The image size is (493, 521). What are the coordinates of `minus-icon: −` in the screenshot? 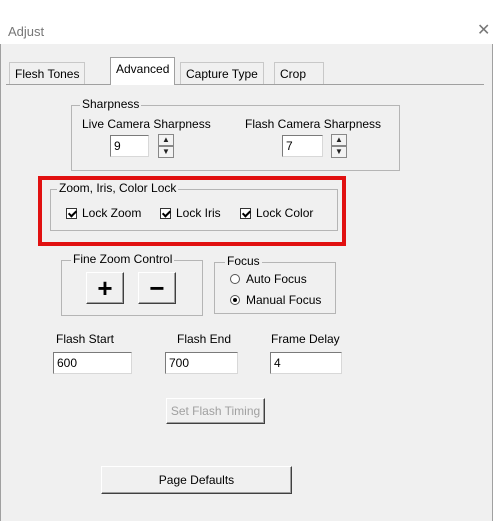 It's located at (157, 288).